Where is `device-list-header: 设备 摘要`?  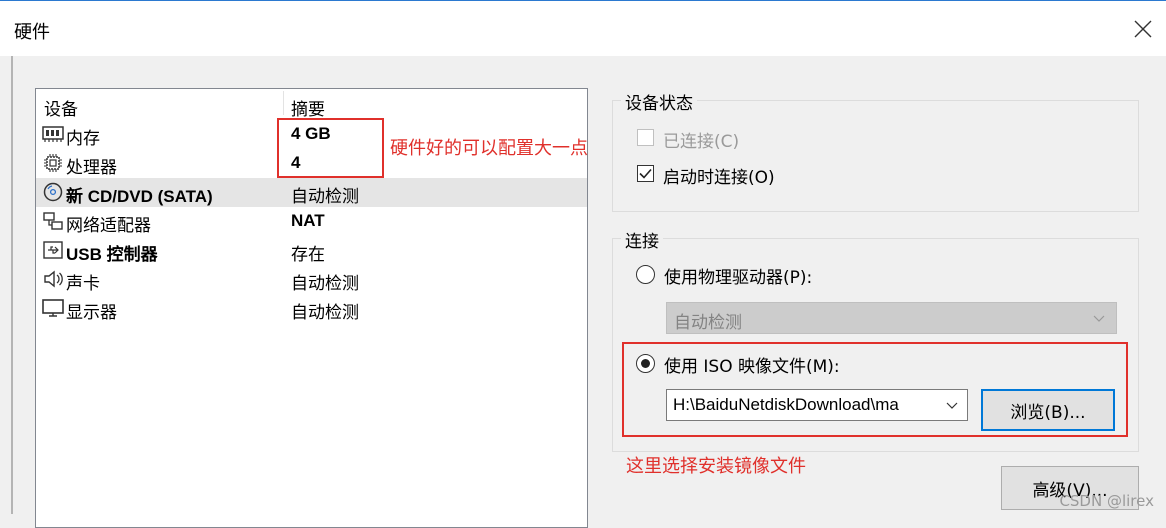 device-list-header: 设备 摘要 is located at coordinates (311, 104).